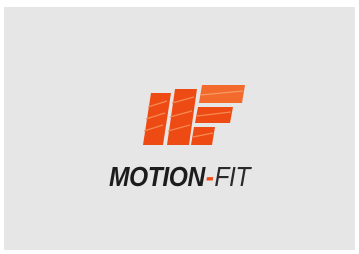  I want to click on wordmark-motion: MOTION, so click(156, 176).